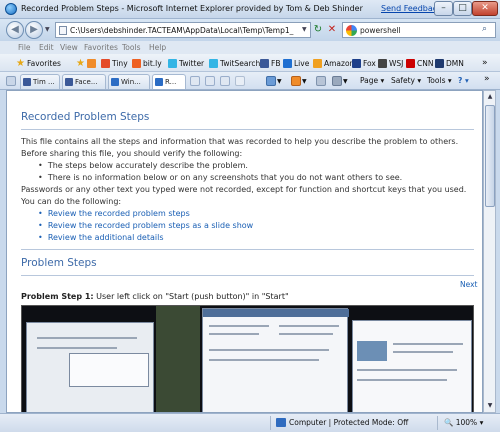  Describe the element at coordinates (213, 63) in the screenshot. I see `twitsearch-icon` at that location.